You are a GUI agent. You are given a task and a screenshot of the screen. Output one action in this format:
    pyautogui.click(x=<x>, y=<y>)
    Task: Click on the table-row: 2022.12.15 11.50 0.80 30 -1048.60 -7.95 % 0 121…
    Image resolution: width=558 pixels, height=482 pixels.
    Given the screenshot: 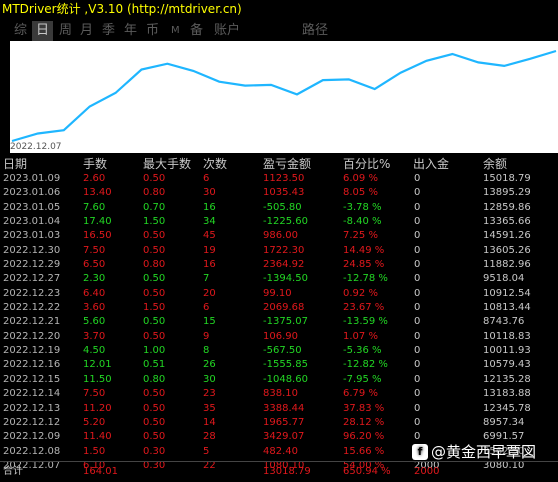 What is the action you would take?
    pyautogui.click(x=279, y=380)
    